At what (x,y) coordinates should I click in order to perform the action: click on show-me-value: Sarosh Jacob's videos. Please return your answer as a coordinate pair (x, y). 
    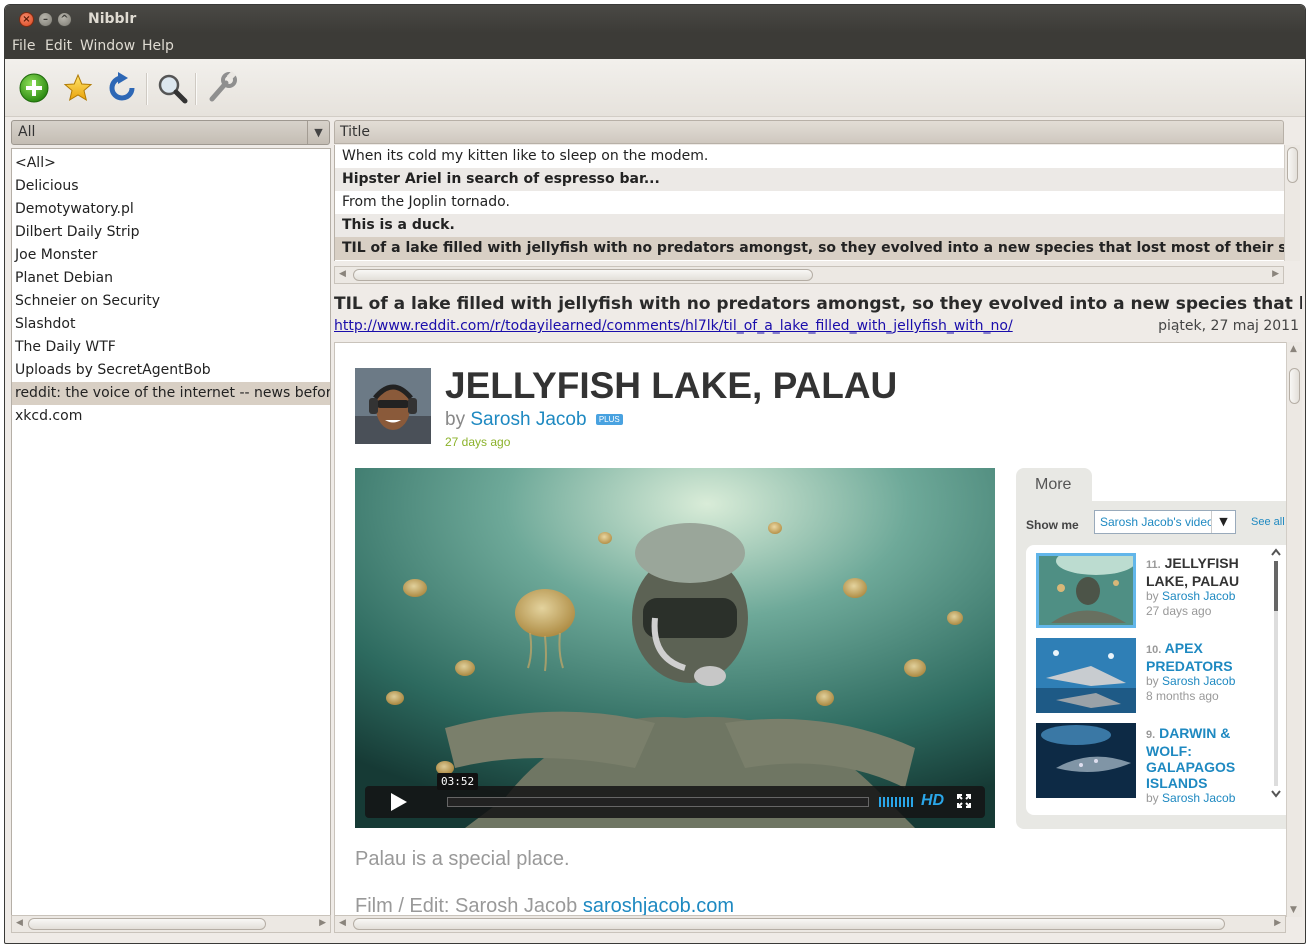
    Looking at the image, I should click on (1156, 522).